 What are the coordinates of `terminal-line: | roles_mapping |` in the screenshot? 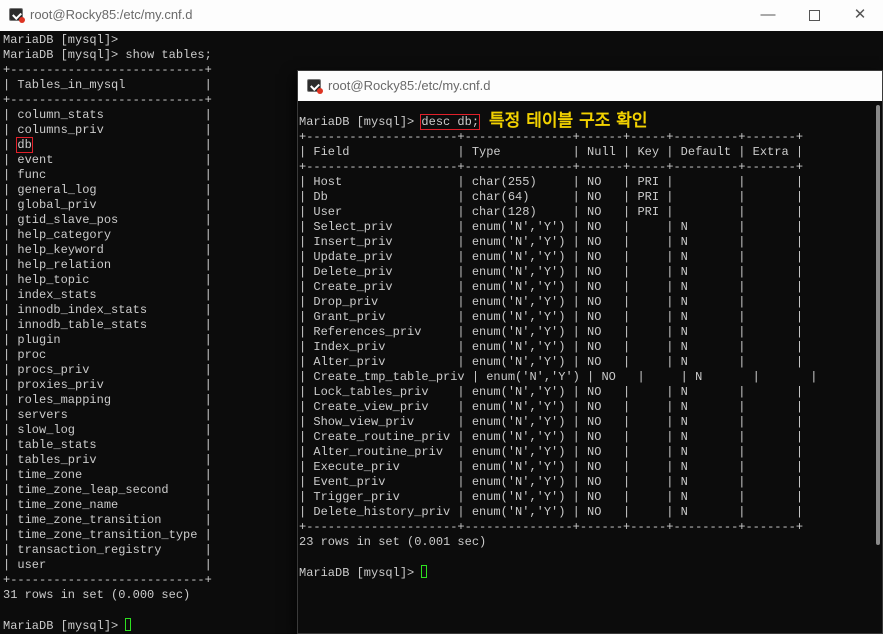 It's located at (107, 400).